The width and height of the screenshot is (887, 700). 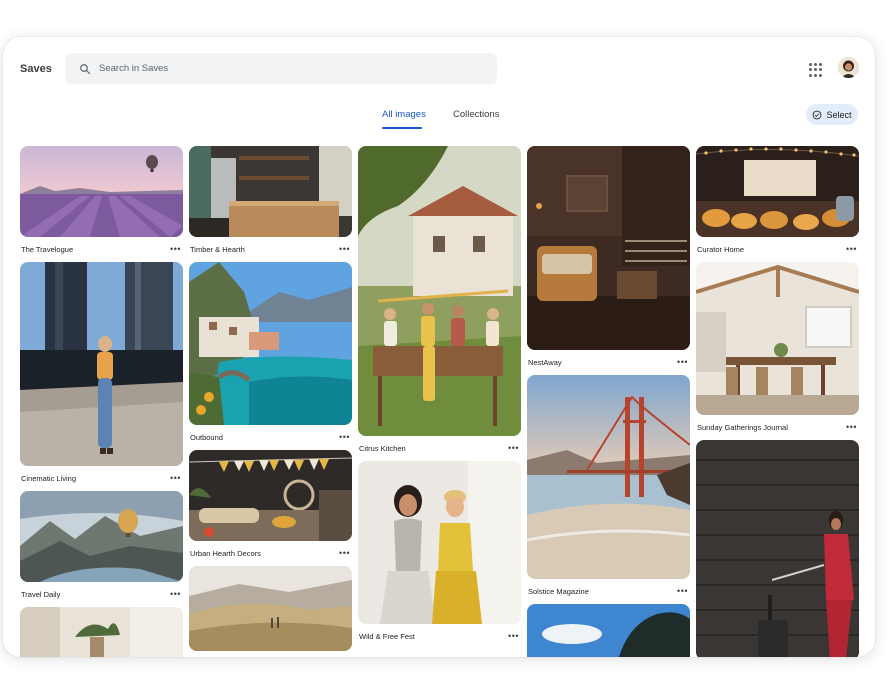 I want to click on card-title: Cinematic Living, so click(x=49, y=478).